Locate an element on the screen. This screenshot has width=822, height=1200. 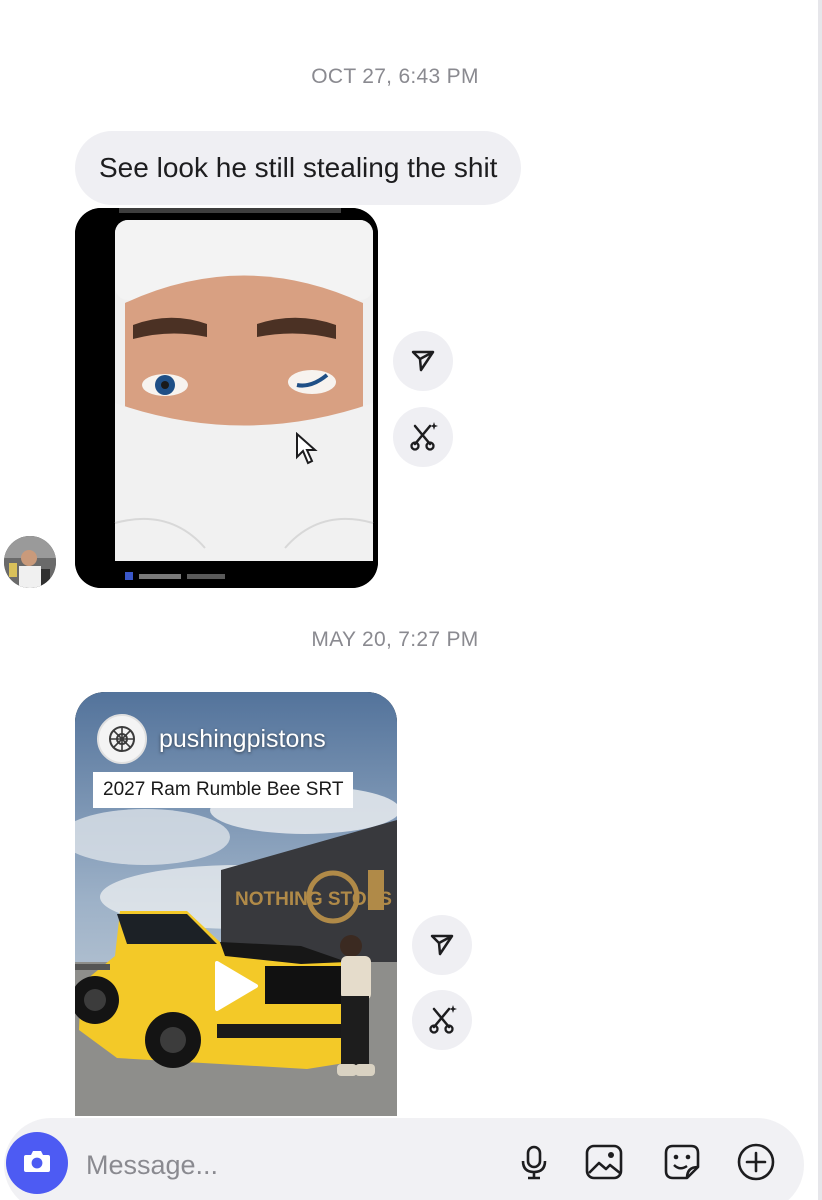
image-icon is located at coordinates (604, 1164).